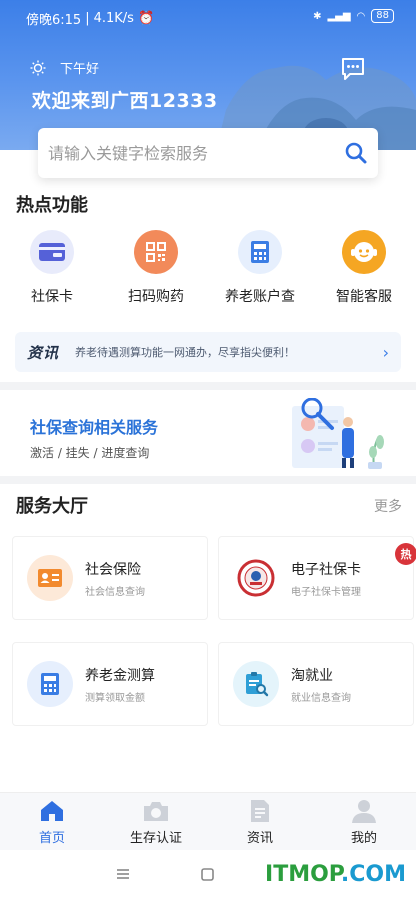 Image resolution: width=416 pixels, height=900 pixels. Describe the element at coordinates (50, 578) in the screenshot. I see `id-card-icon` at that location.